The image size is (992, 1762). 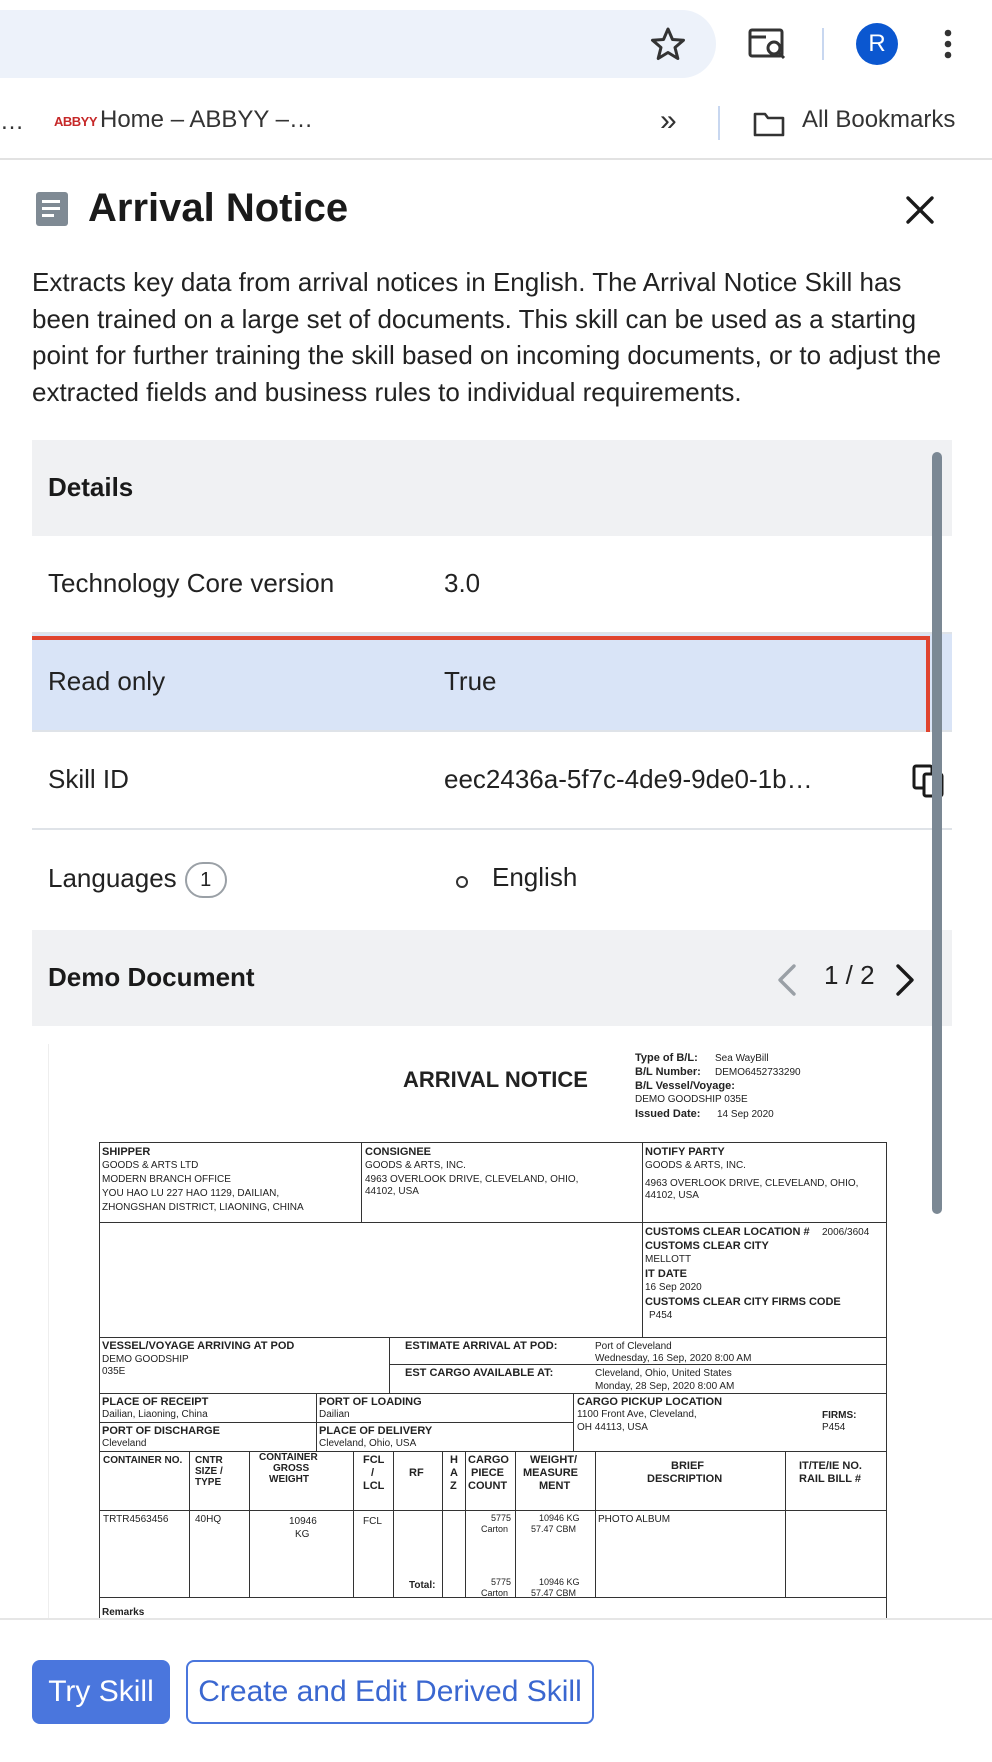 I want to click on detail-row-read-only: Read only True, so click(x=492, y=683).